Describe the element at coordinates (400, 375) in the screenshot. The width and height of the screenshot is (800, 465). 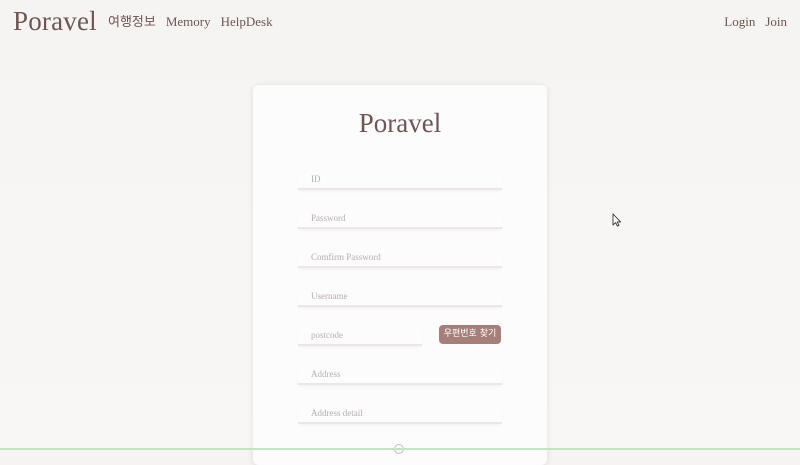
I see `address-input` at that location.